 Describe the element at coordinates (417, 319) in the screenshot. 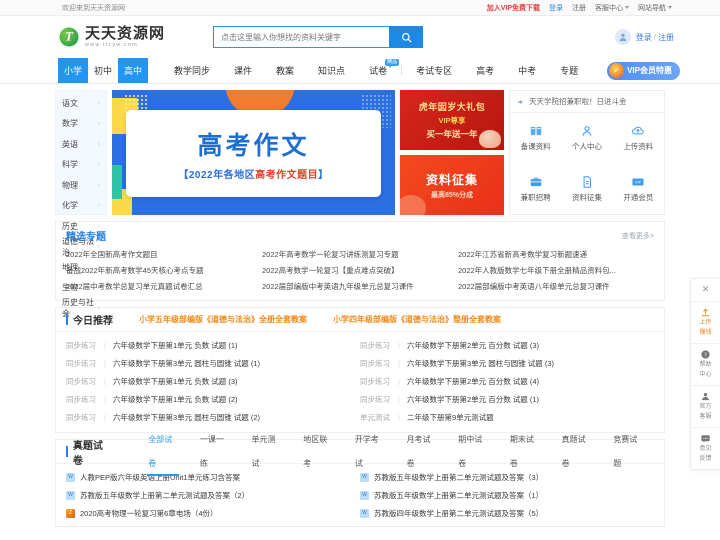

I see `hot-link-item: 小学四年级部编版《道德与法治》整册全套教案` at that location.